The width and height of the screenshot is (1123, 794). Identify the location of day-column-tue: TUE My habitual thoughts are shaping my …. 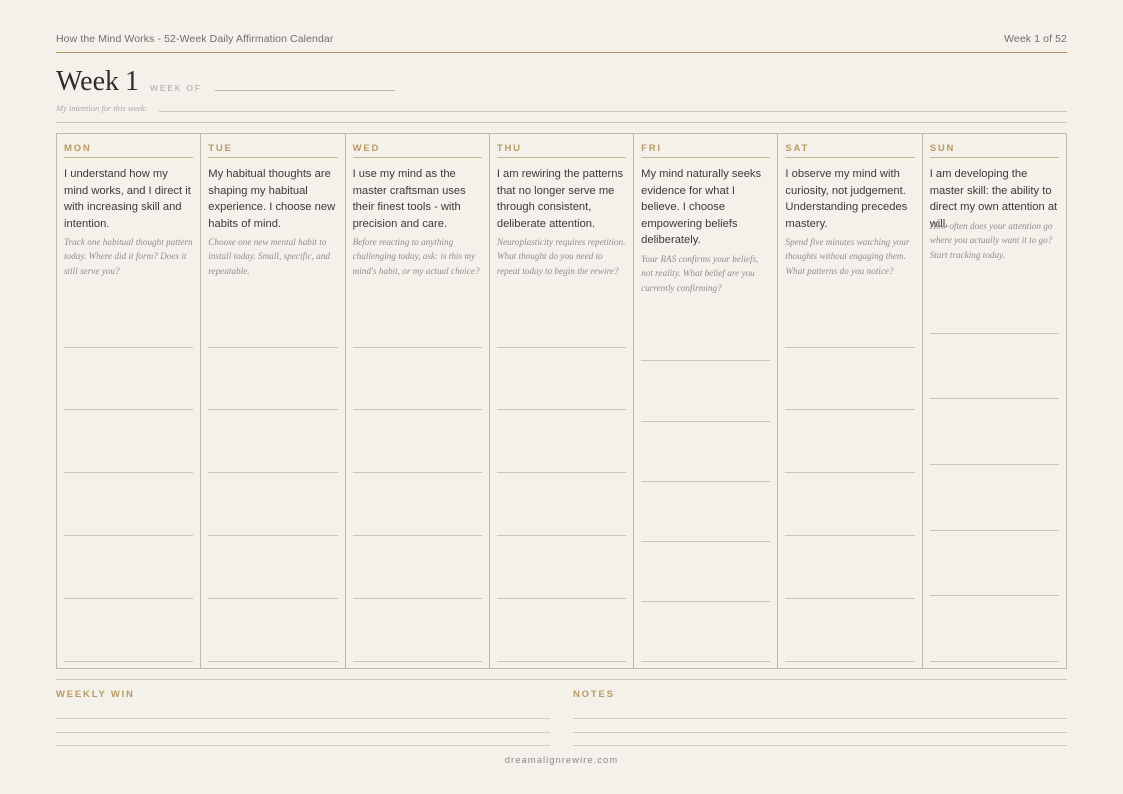
(273, 401).